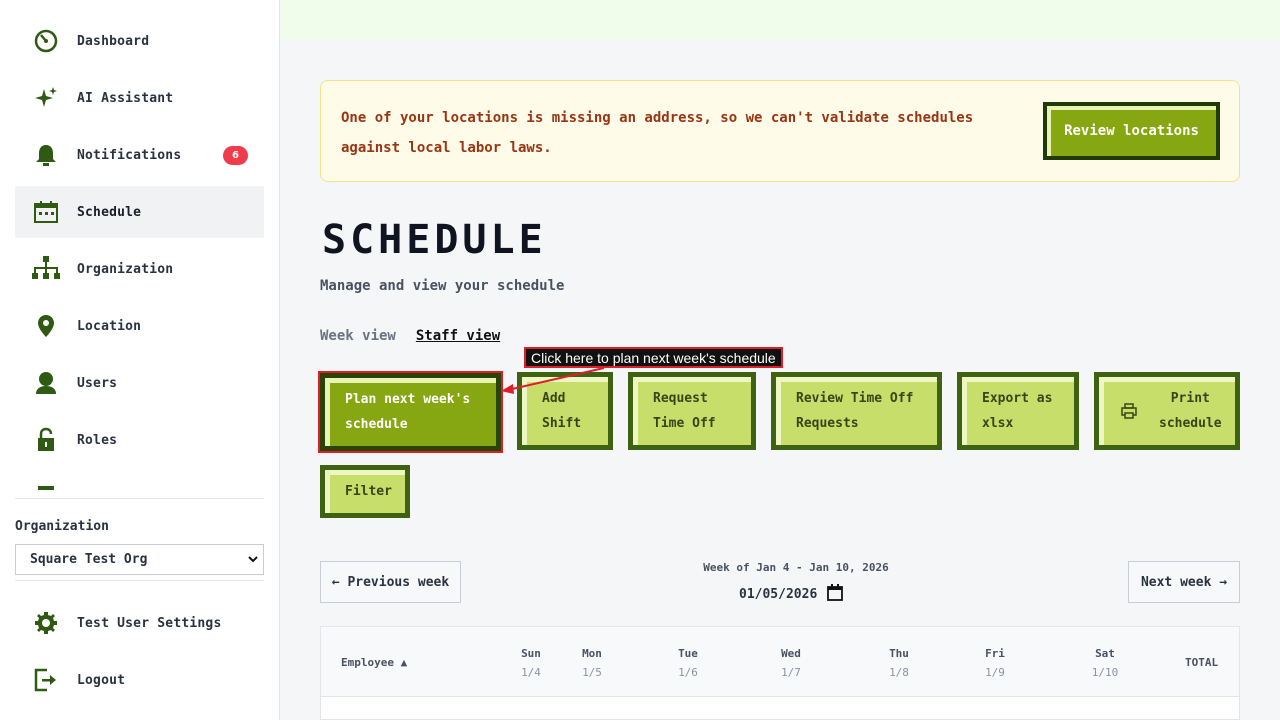  Describe the element at coordinates (410, 336) in the screenshot. I see `view-tabs: Week view Staff view` at that location.